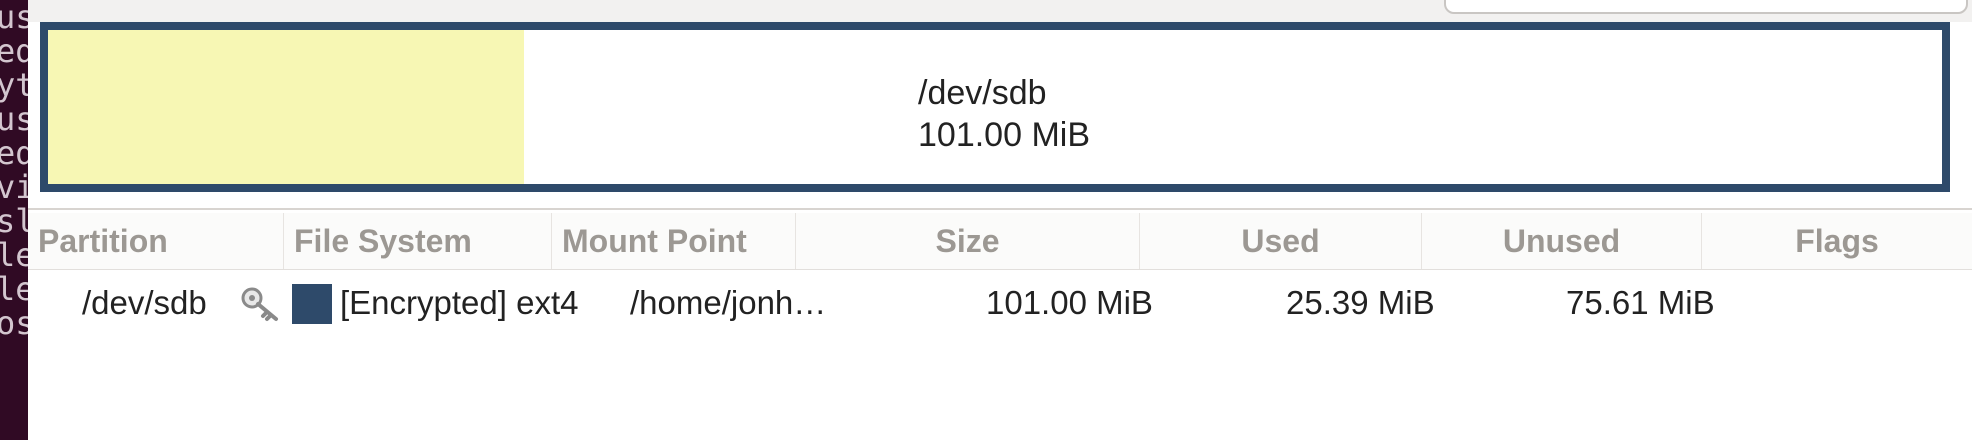 Image resolution: width=1972 pixels, height=440 pixels. I want to click on terminal-line: sl, so click(14, 221).